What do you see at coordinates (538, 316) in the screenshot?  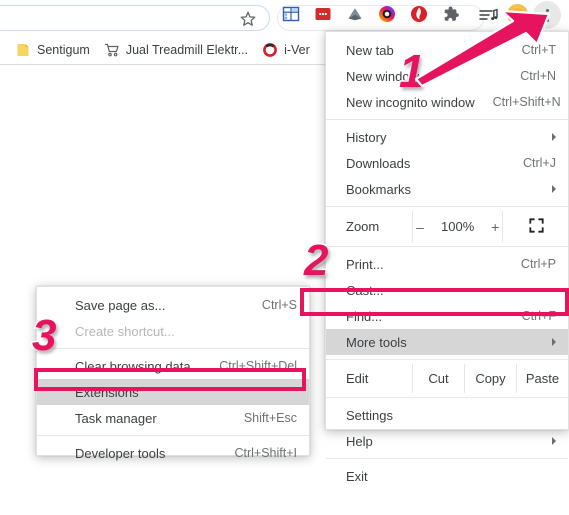 I see `menu-item-shortcut: Ctrl+F` at bounding box center [538, 316].